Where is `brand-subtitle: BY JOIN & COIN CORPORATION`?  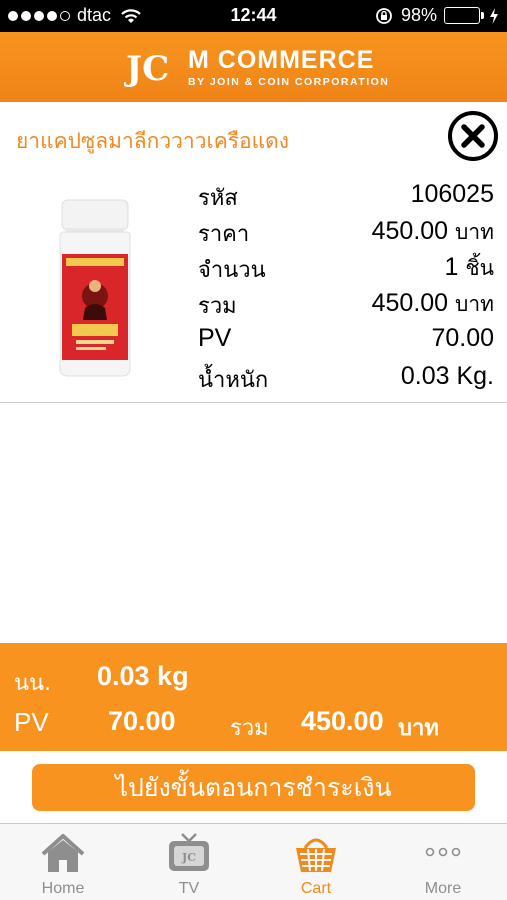
brand-subtitle: BY JOIN & COIN CORPORATION is located at coordinates (289, 82).